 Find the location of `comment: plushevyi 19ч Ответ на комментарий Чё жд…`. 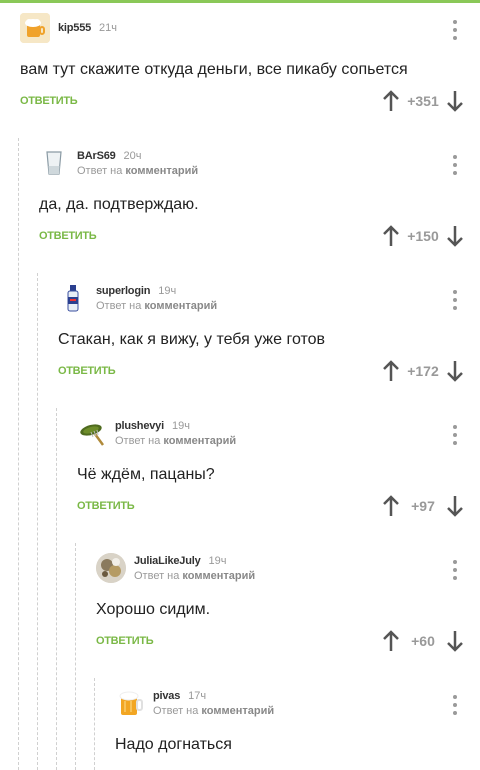

comment: plushevyi 19ч Ответ на комментарий Чё жд… is located at coordinates (278, 475).